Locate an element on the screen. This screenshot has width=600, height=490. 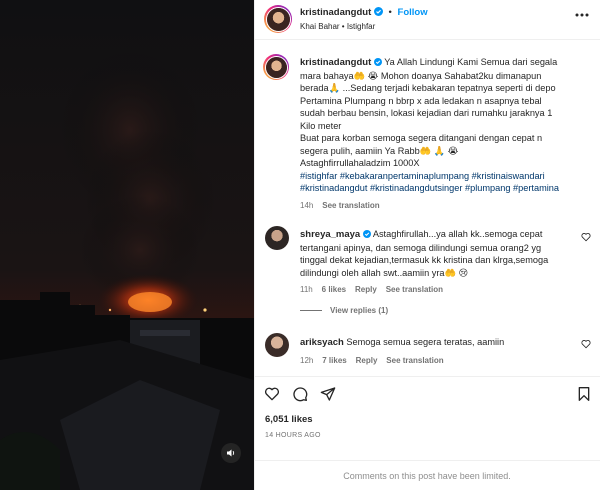
comment-username: ariksyach is located at coordinates (322, 342).